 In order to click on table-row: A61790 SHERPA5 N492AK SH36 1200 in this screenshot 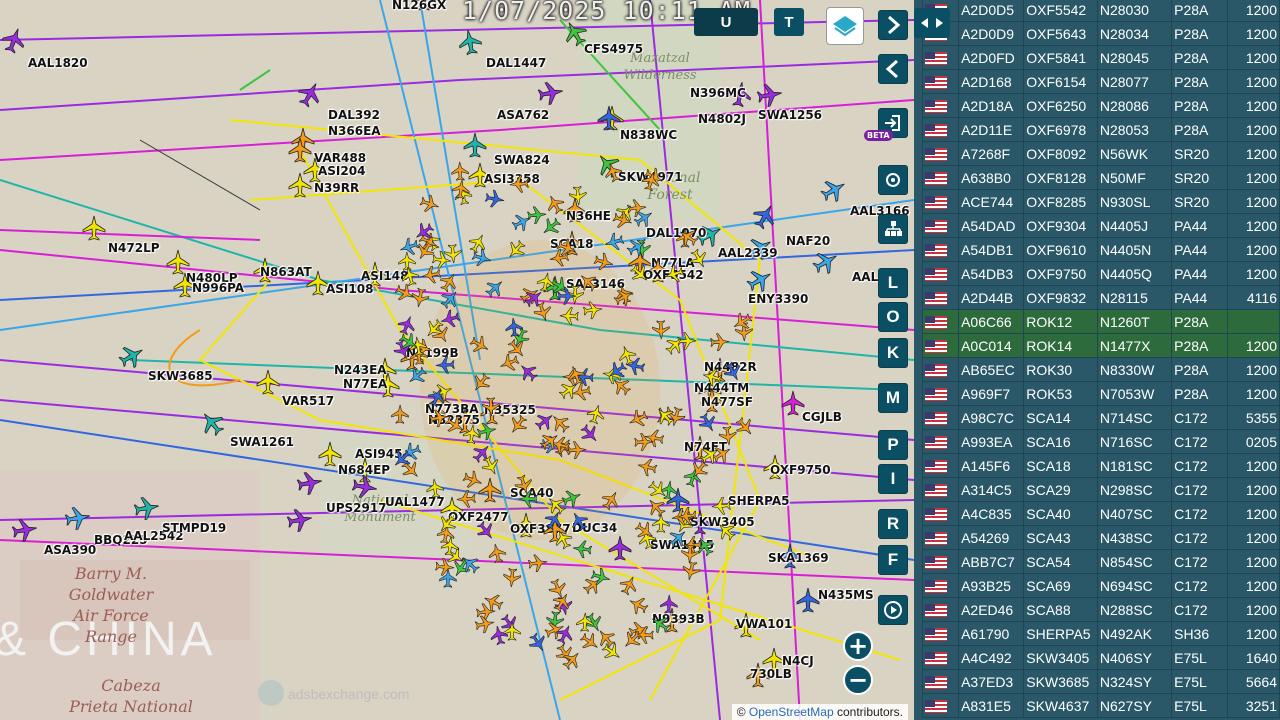, I will do `click(1100, 633)`.